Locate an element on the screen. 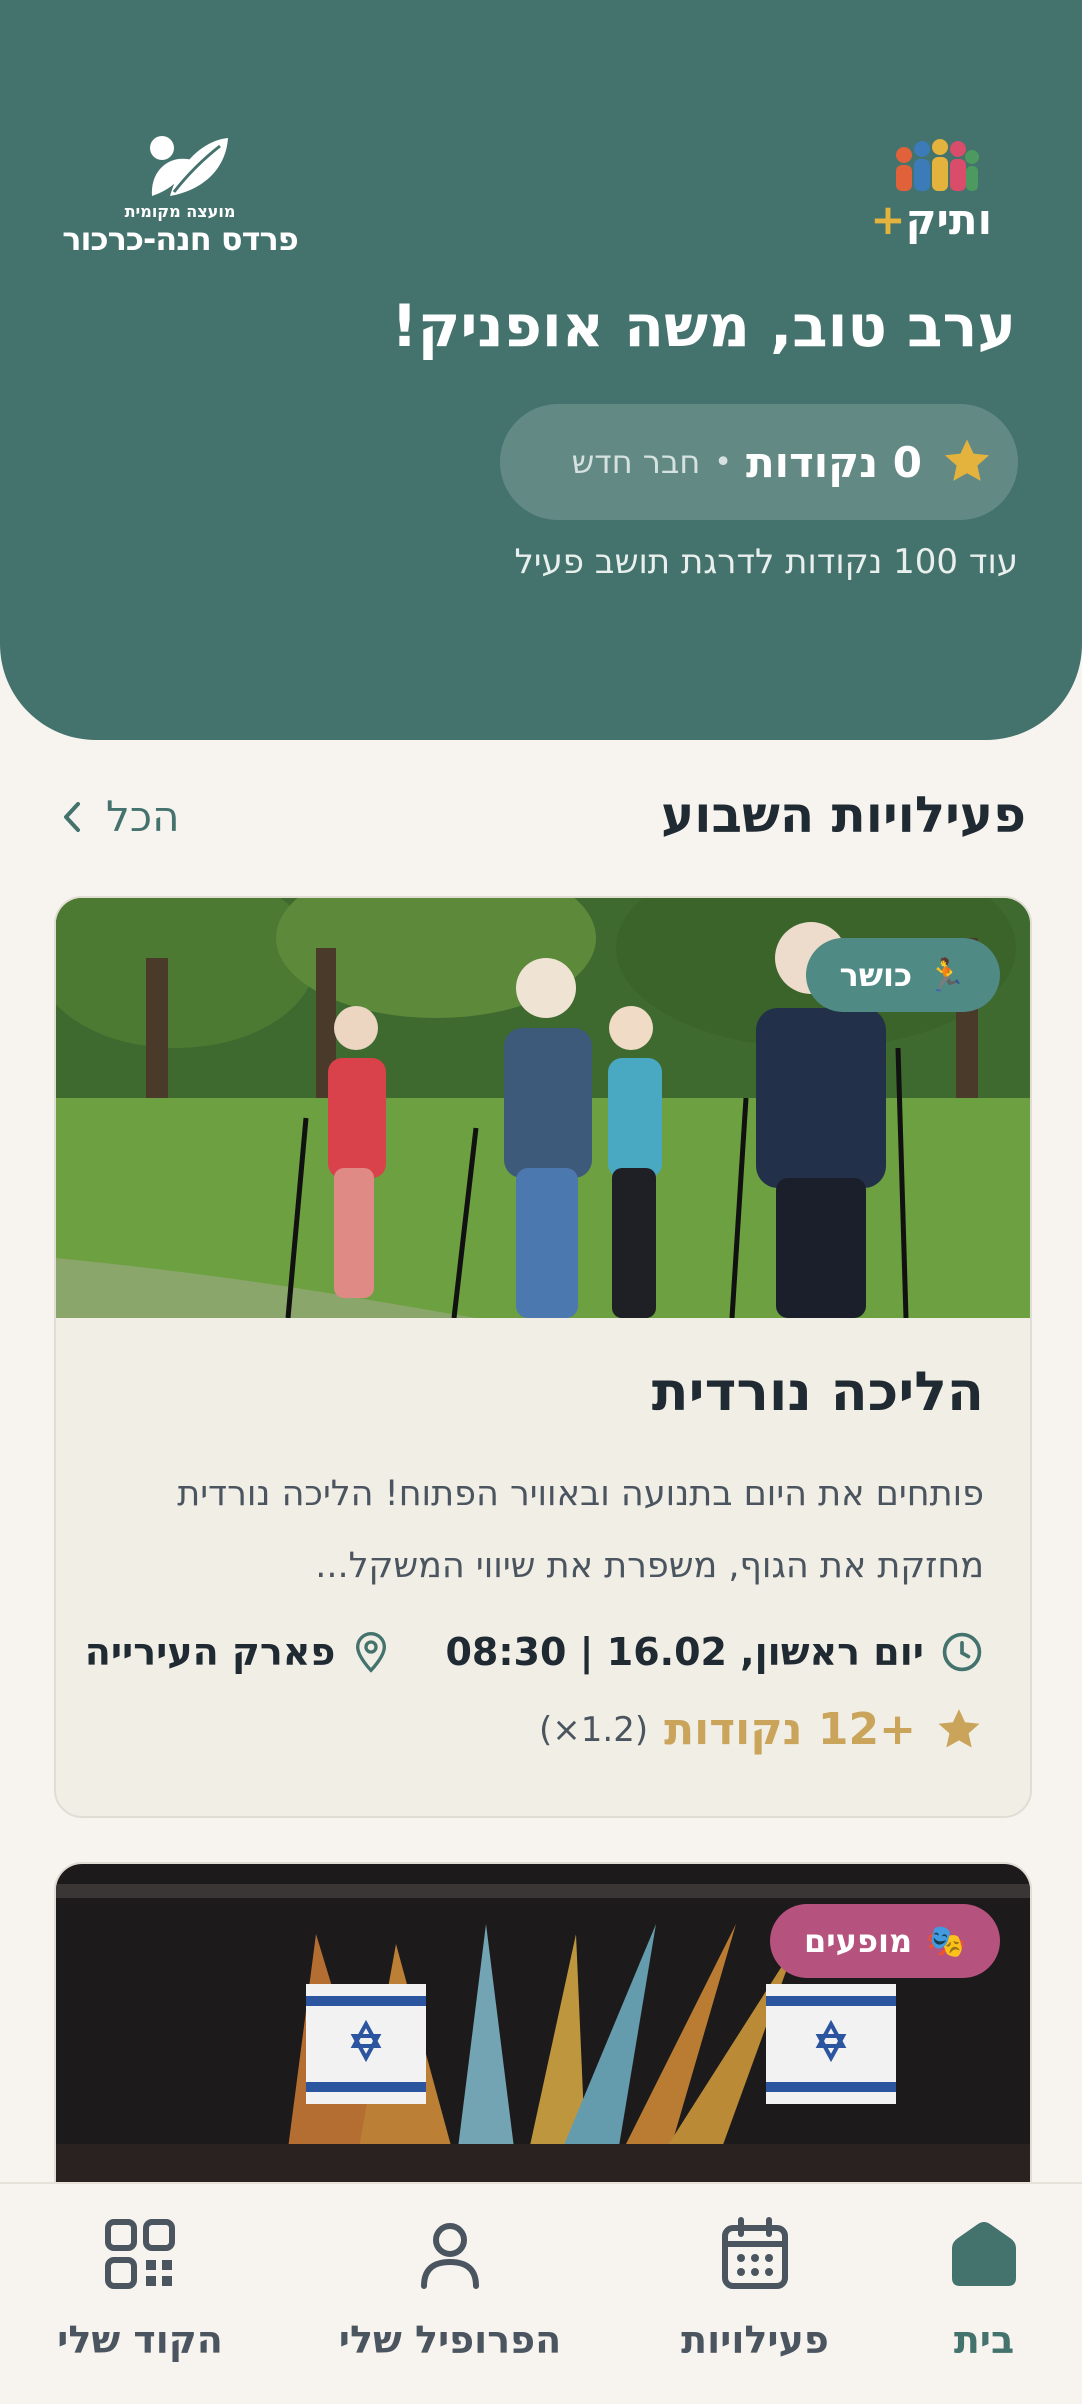 The image size is (1082, 2404). points-badge: 0 נקודות • חבר חדש is located at coordinates (759, 462).